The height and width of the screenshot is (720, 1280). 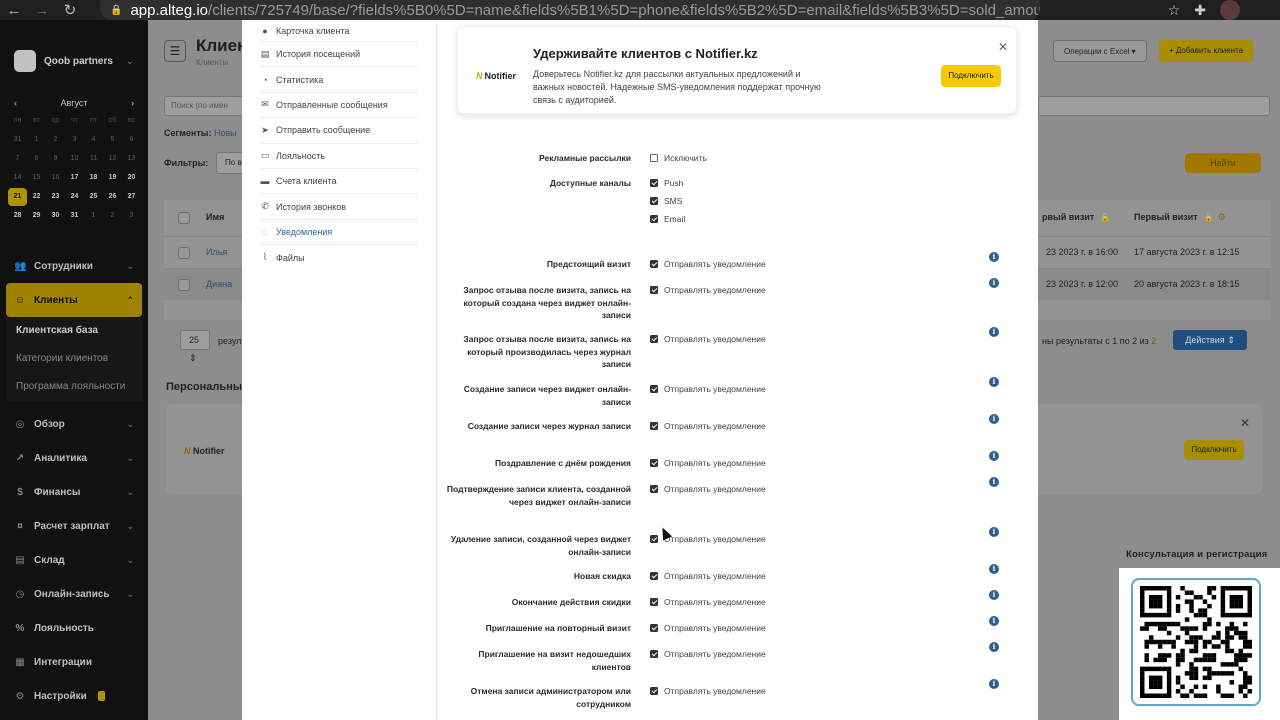 I want to click on column-last-visit-header: рвый визит 🔒, so click(x=1076, y=217).